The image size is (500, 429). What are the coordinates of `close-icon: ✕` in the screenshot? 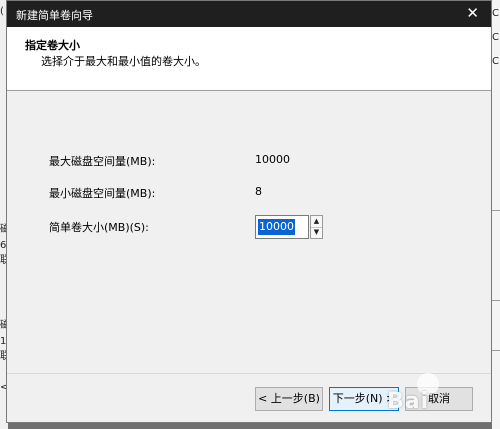 It's located at (472, 13).